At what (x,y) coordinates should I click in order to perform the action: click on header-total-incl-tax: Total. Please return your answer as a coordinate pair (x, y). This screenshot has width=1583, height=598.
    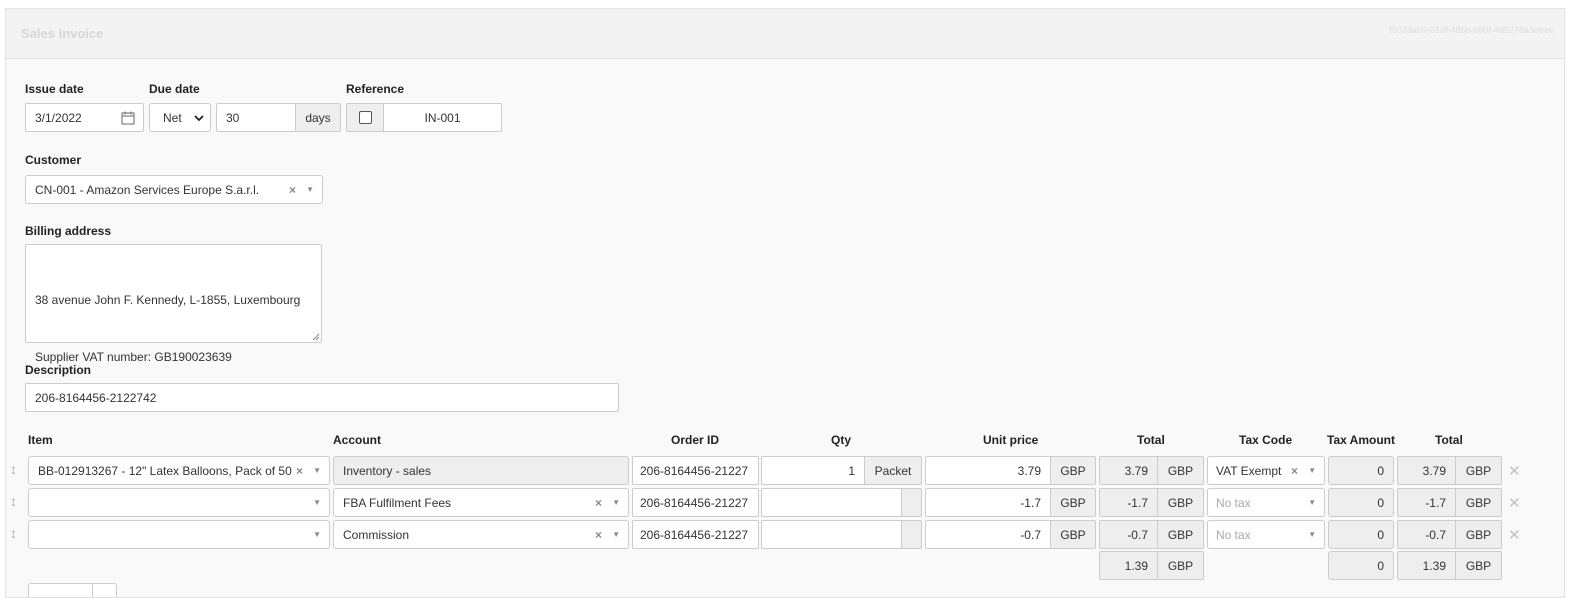
    Looking at the image, I should click on (1449, 440).